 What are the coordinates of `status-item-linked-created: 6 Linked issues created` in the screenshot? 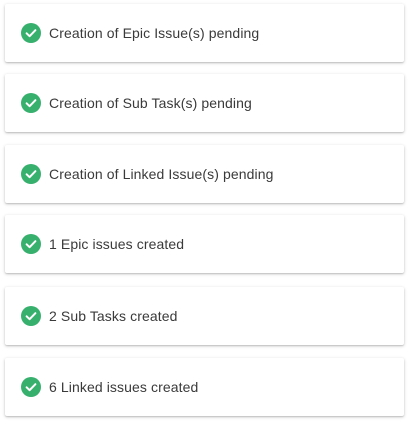 It's located at (204, 387).